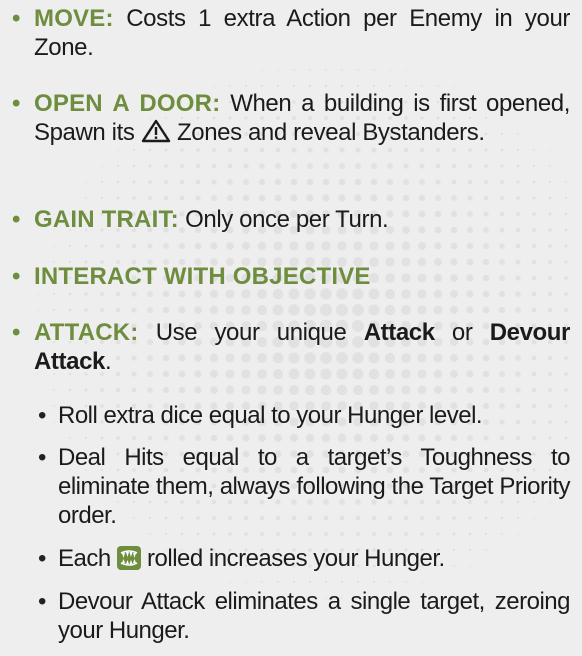  Describe the element at coordinates (87, 558) in the screenshot. I see `sub-rule-text-each-1: Each` at that location.